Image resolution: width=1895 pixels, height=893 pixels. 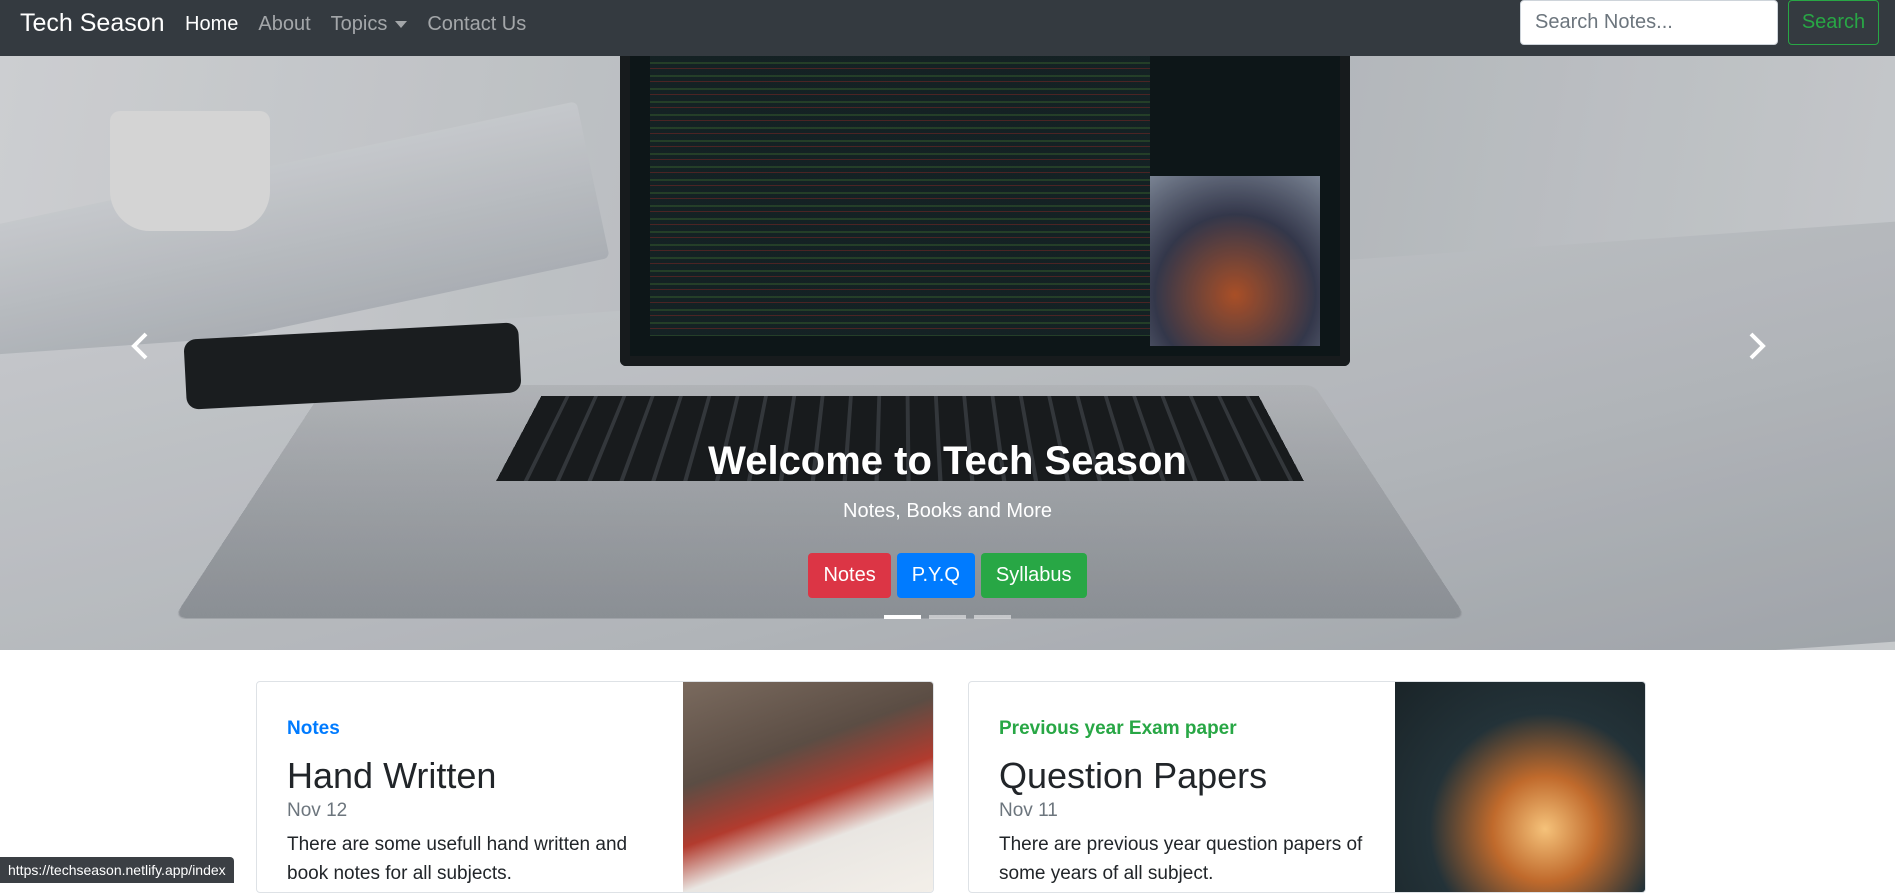 What do you see at coordinates (476, 24) in the screenshot?
I see `nav-contact: Contact Us` at bounding box center [476, 24].